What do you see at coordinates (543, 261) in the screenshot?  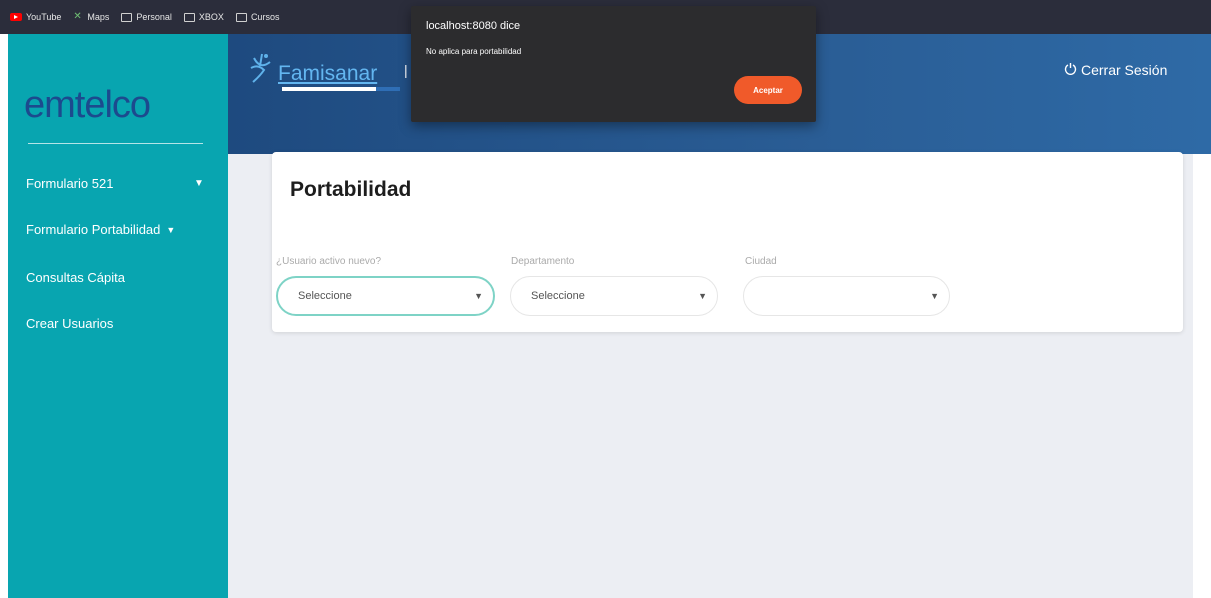 I see `departamento-label: Departamento` at bounding box center [543, 261].